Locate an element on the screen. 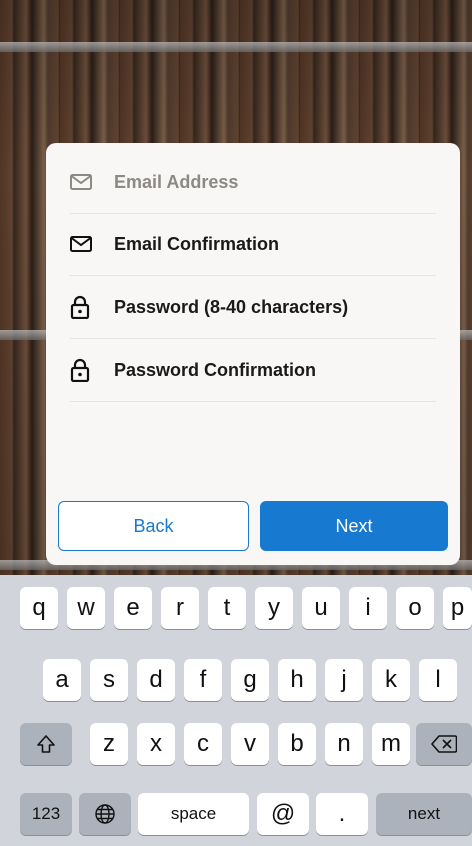 This screenshot has height=846, width=472. key-r: r is located at coordinates (180, 608).